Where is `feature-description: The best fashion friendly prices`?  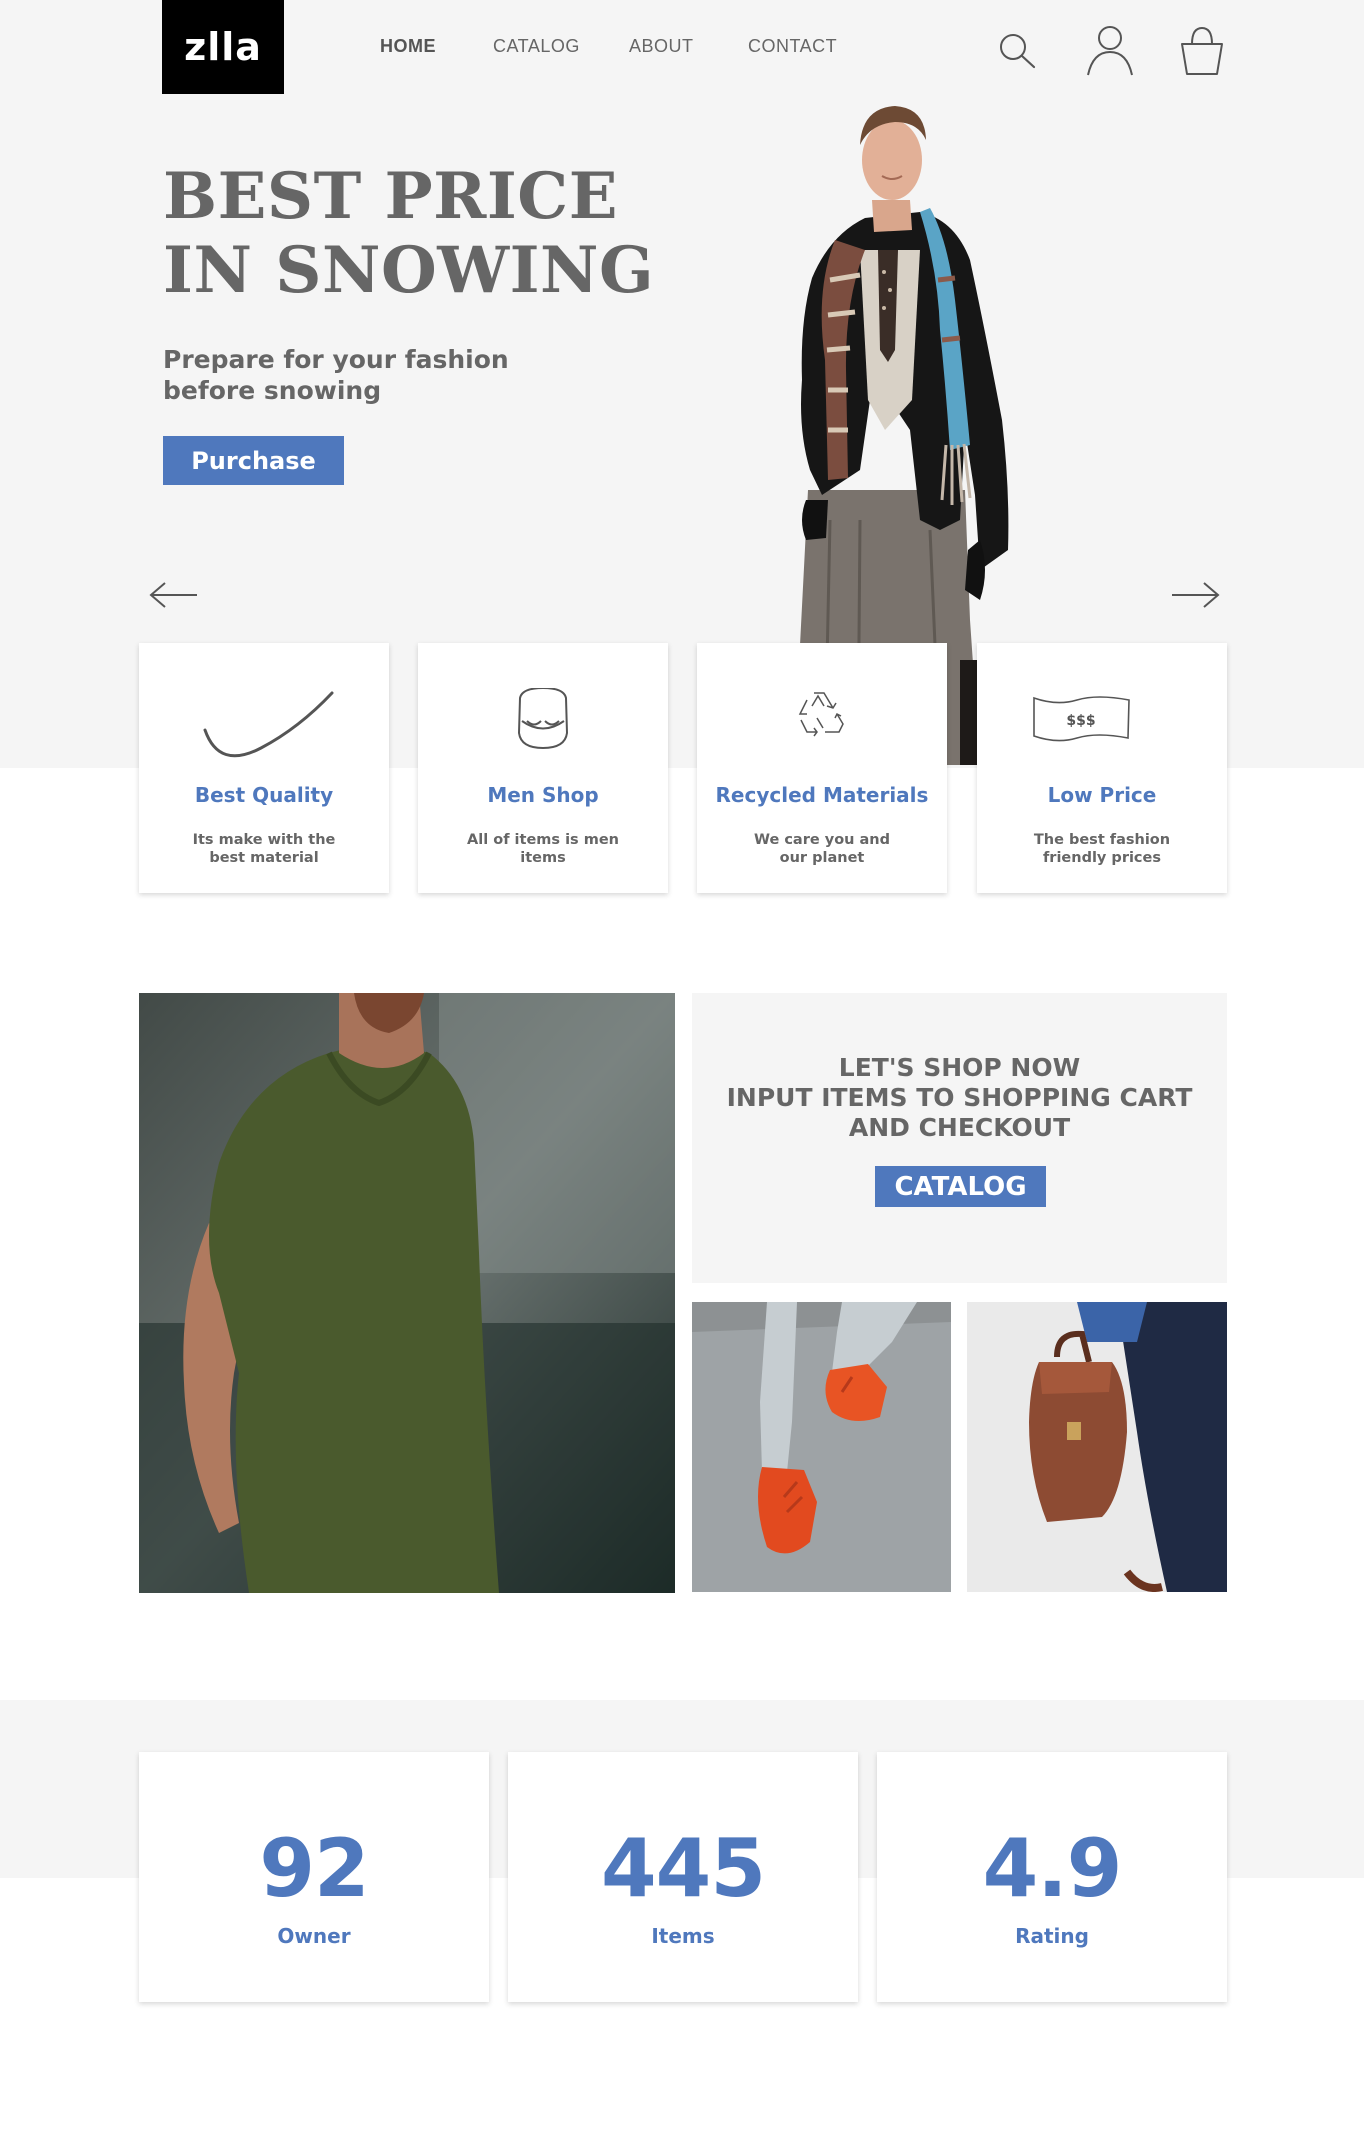
feature-description: The best fashion friendly prices is located at coordinates (1102, 849).